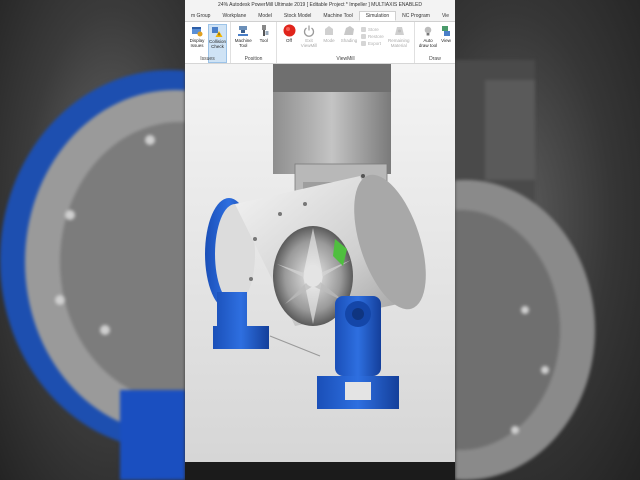  I want to click on issues-group: Display Issues Collision Check Issues, so click(208, 42).